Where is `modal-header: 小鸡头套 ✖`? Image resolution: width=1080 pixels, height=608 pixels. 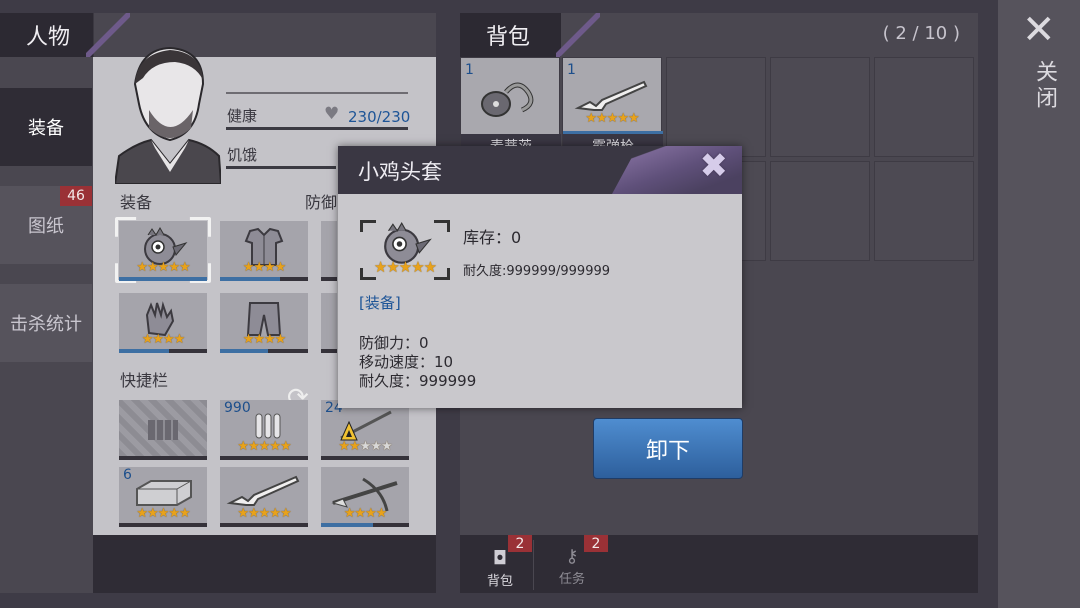
modal-header: 小鸡头套 ✖ is located at coordinates (540, 170).